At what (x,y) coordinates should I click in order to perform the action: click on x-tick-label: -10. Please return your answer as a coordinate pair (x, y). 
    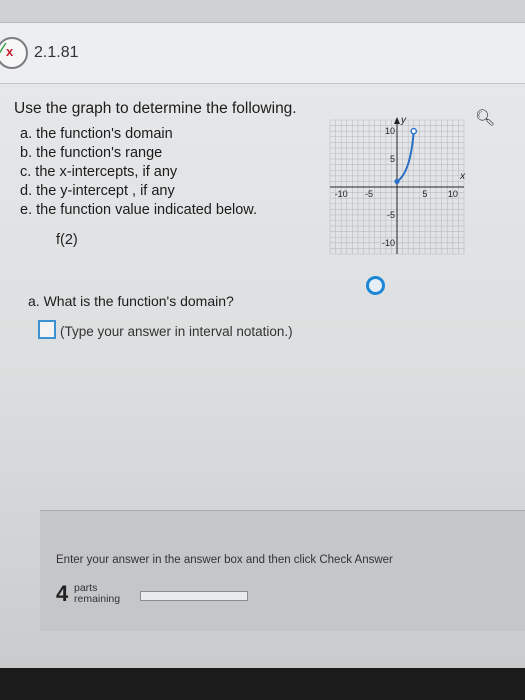
    Looking at the image, I should click on (341, 194).